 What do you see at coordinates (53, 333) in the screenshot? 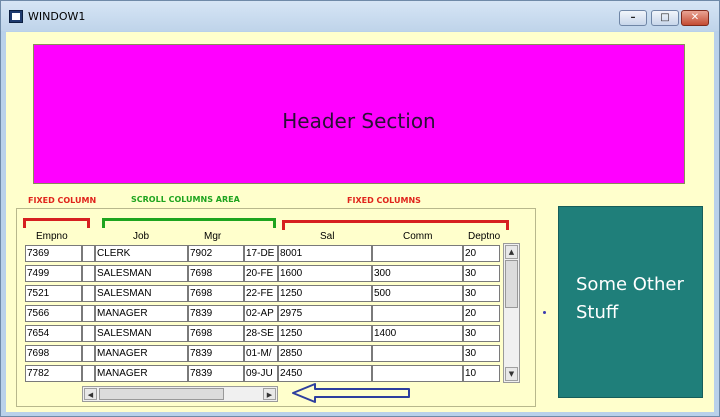
I see `cell-empno: 7654` at bounding box center [53, 333].